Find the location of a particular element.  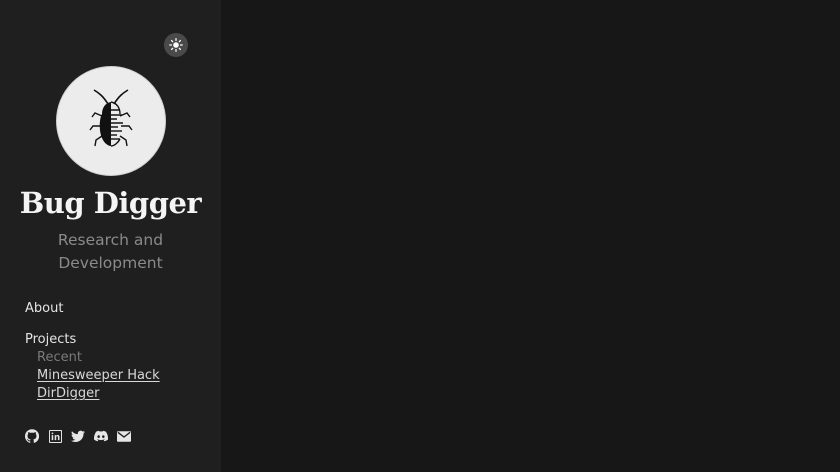

nav-link-minesweeper-hack: Minesweeper Hack is located at coordinates (98, 376).